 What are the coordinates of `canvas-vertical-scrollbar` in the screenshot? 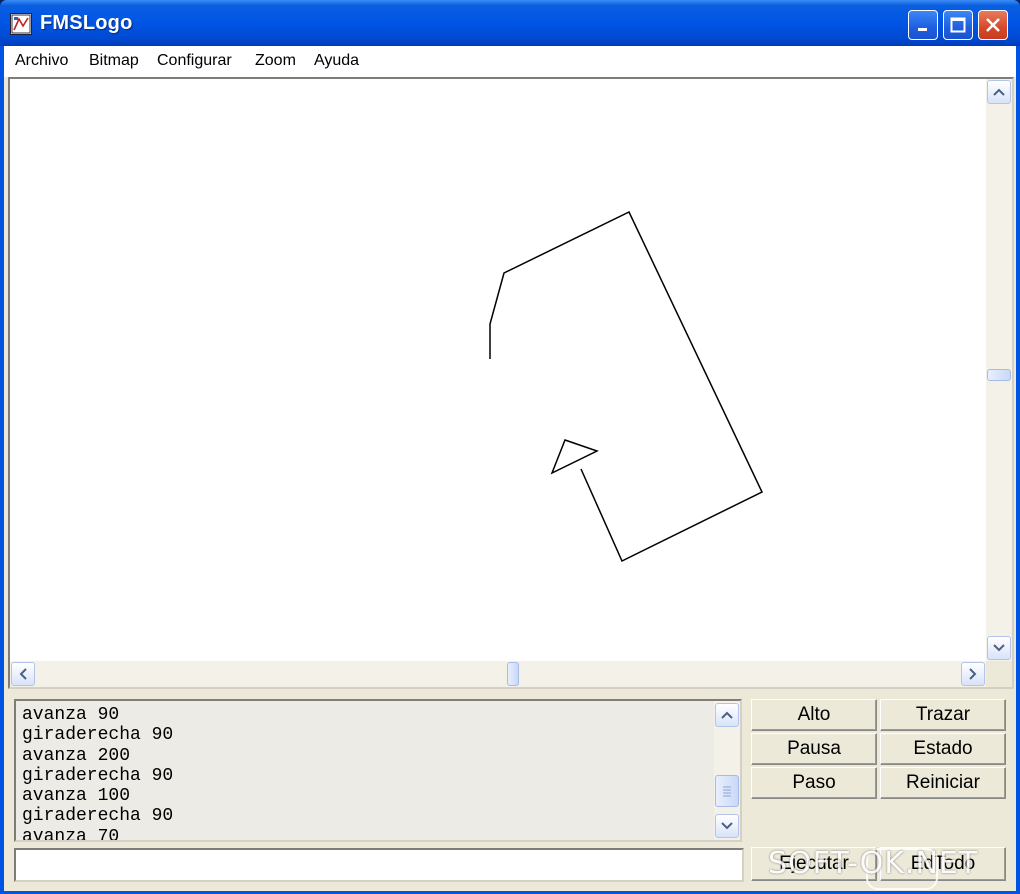 It's located at (999, 370).